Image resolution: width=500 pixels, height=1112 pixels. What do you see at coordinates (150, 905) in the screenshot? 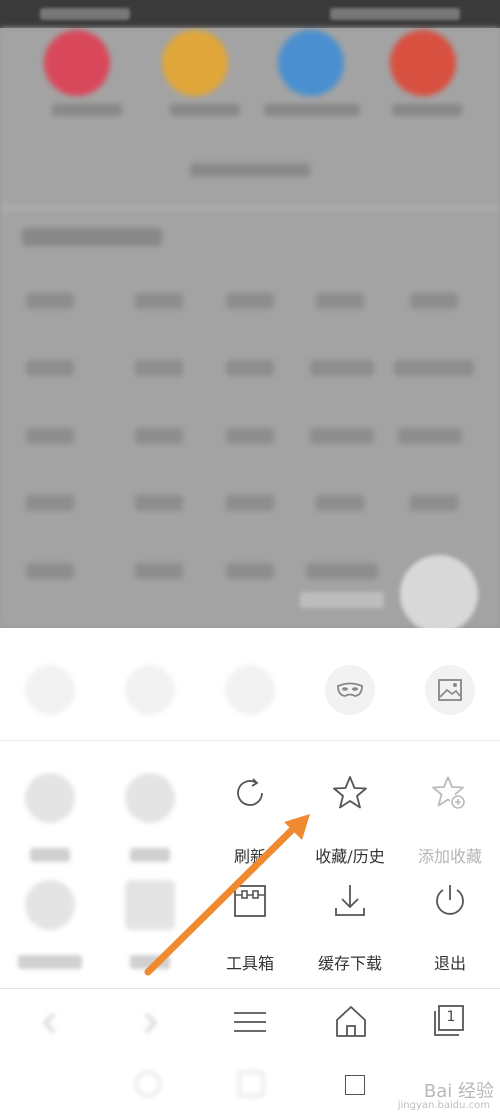
I see `layout-icon` at bounding box center [150, 905].